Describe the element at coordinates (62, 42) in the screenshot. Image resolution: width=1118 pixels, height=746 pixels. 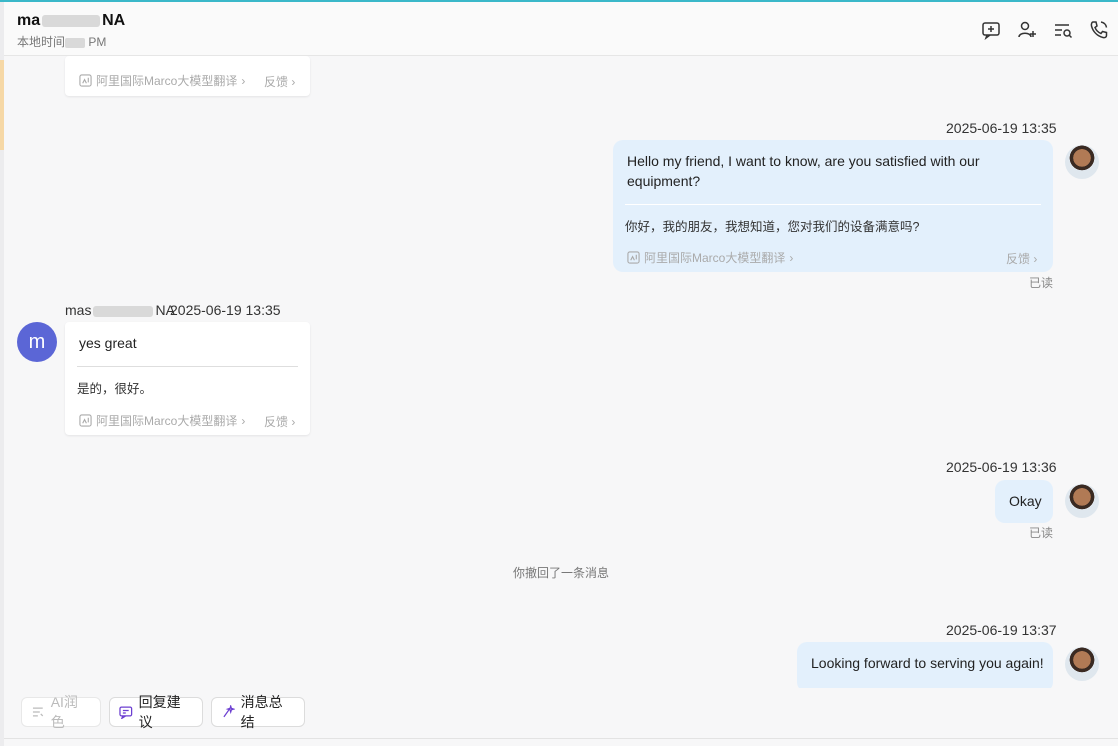
I see `contact-local-time: 本地时间 PM` at that location.